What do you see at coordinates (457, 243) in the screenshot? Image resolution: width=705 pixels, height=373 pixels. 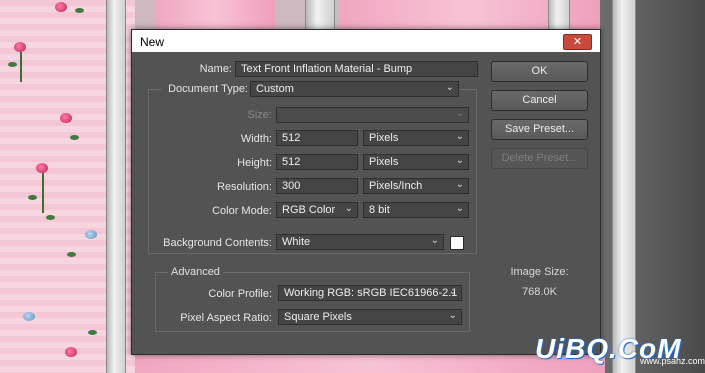 I see `background-color-swatch` at bounding box center [457, 243].